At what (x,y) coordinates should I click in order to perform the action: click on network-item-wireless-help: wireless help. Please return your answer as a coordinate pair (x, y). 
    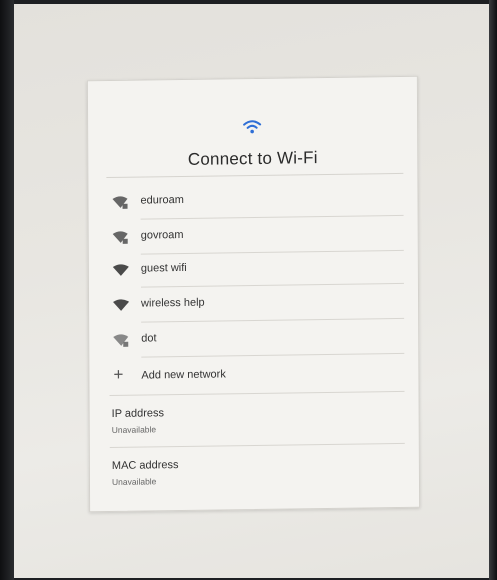
    Looking at the image, I should click on (257, 304).